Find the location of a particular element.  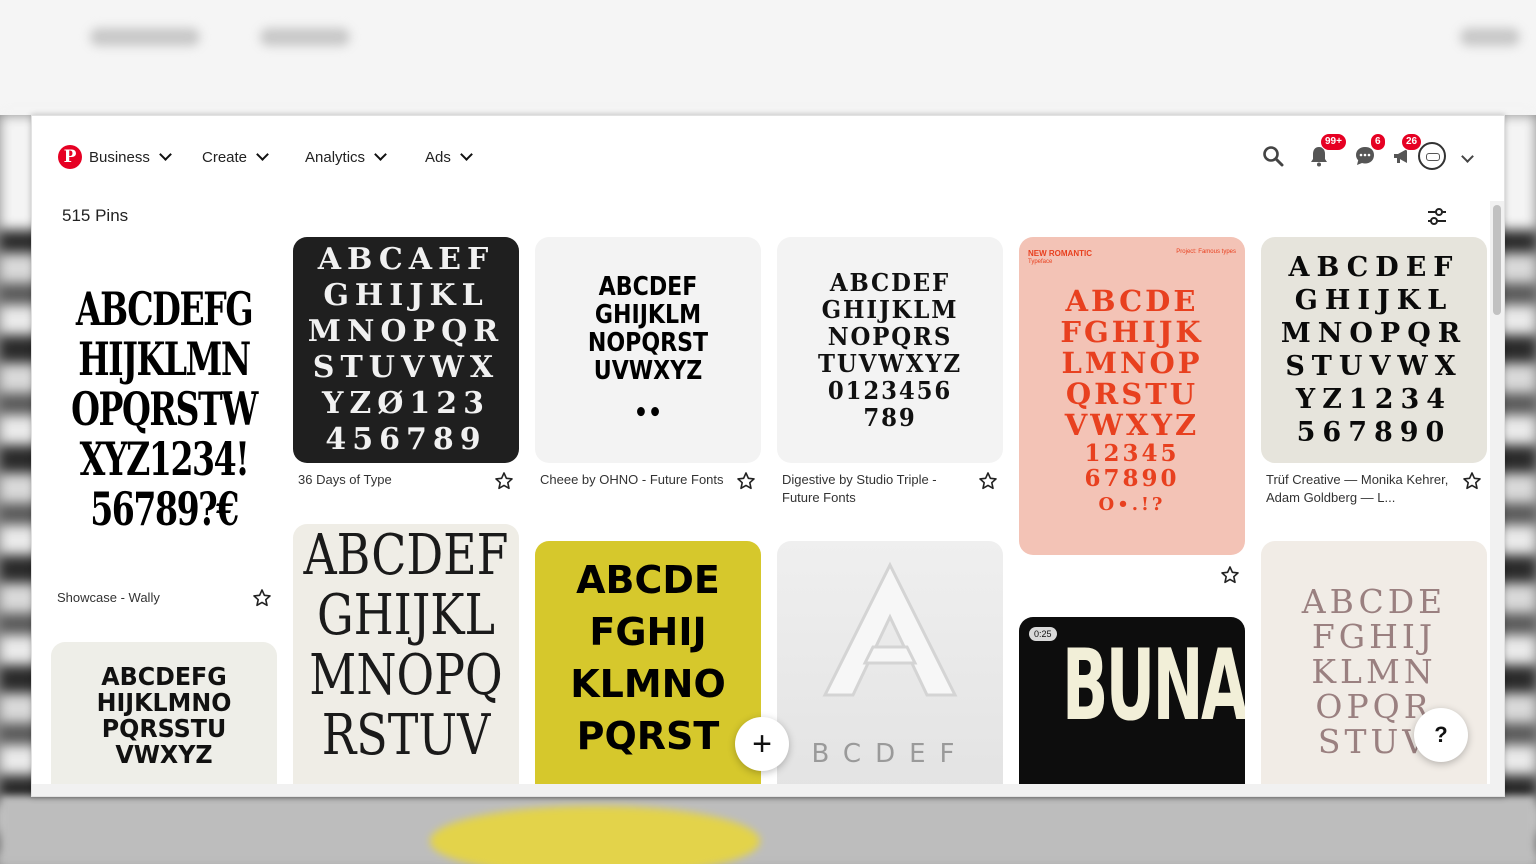

glyph-row: KLMN is located at coordinates (1374, 671).